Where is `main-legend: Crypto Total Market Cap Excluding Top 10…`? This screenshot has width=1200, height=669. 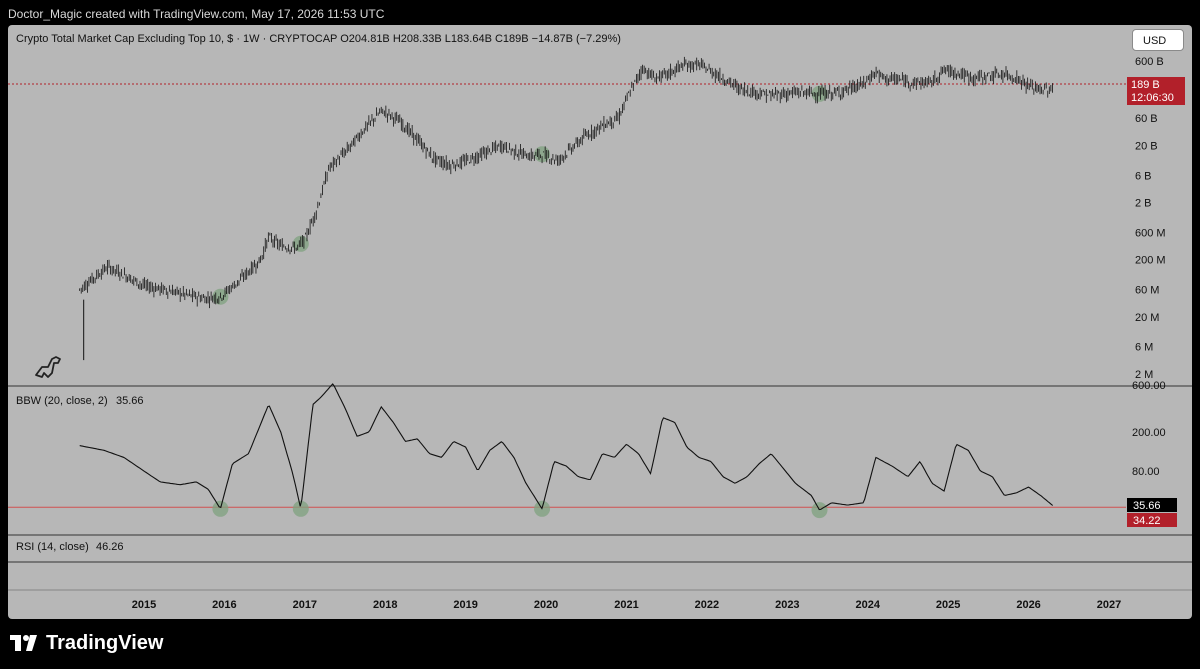 main-legend: Crypto Total Market Cap Excluding Top 10… is located at coordinates (318, 39).